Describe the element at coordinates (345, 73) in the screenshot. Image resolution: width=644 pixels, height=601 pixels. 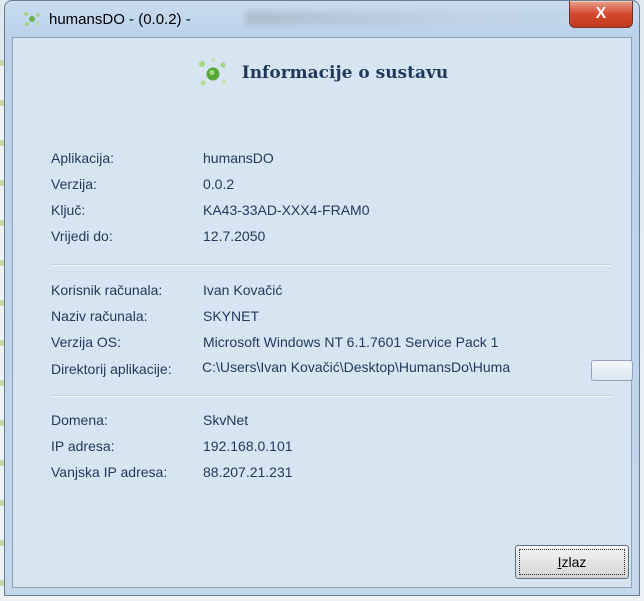
I see `dialog-title: Informacije o sustavu` at that location.